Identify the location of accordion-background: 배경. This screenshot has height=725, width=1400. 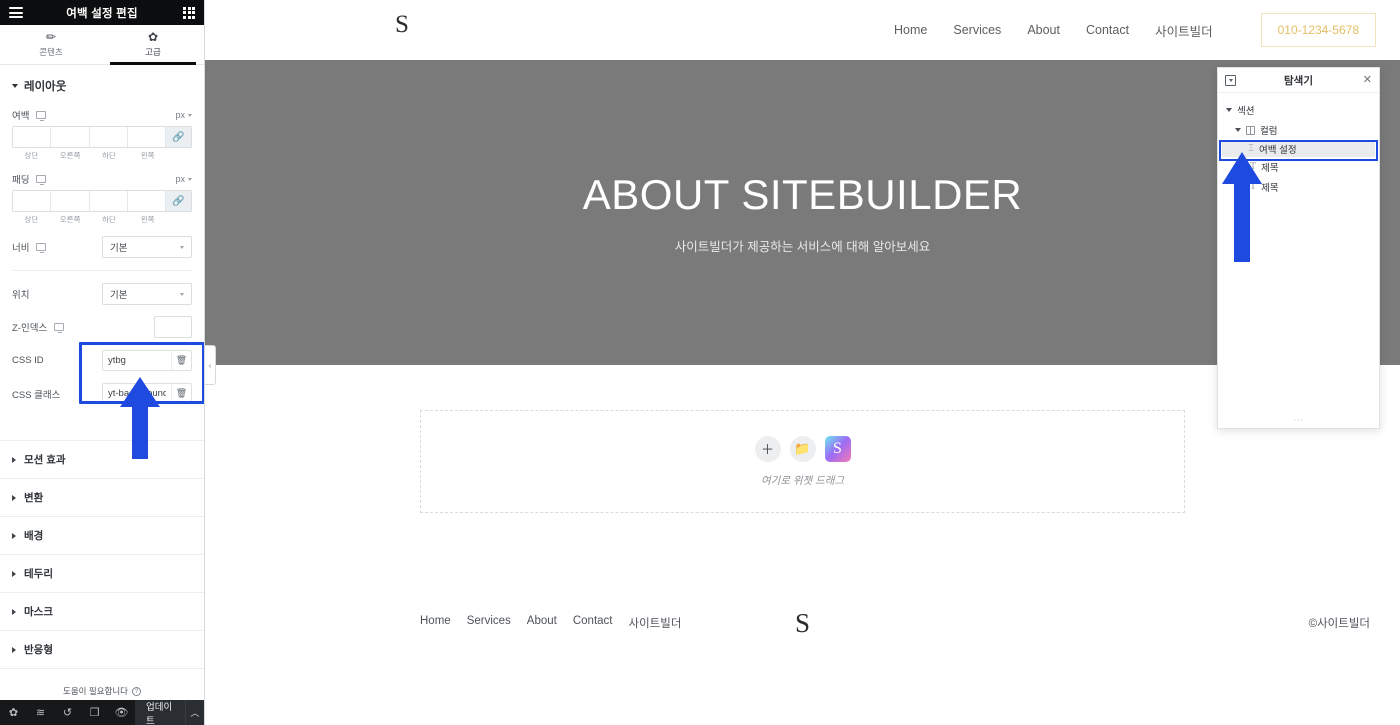
(102, 535).